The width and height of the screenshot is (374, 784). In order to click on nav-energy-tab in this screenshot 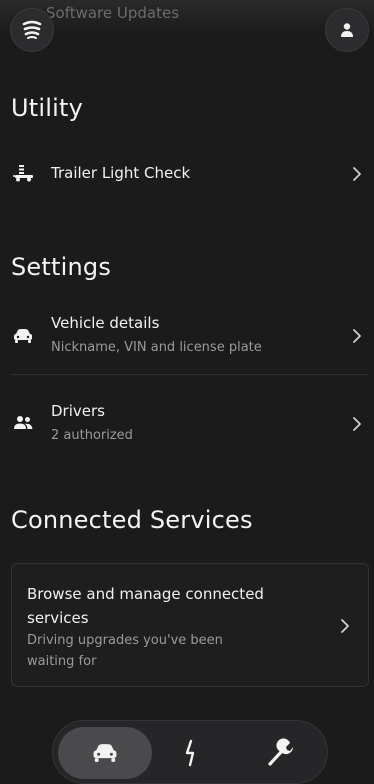, I will do `click(191, 753)`.